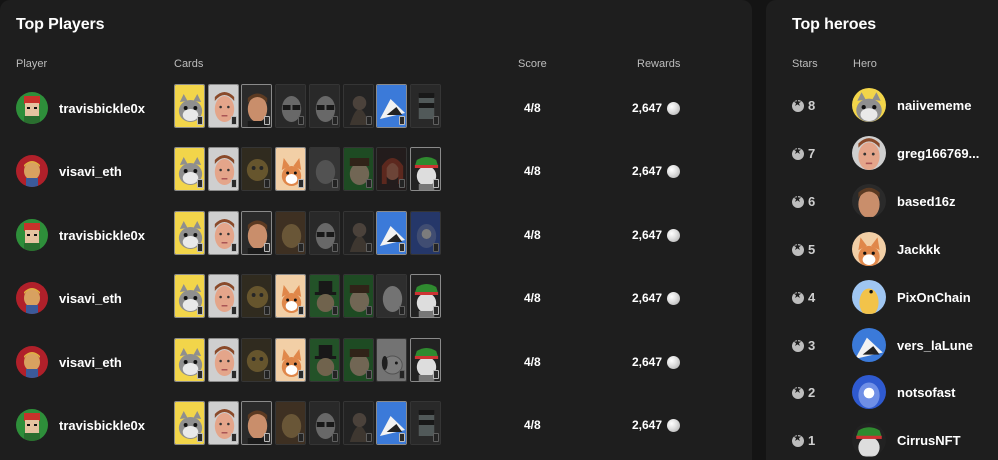  Describe the element at coordinates (934, 105) in the screenshot. I see `hero-name: naiivememe` at that location.